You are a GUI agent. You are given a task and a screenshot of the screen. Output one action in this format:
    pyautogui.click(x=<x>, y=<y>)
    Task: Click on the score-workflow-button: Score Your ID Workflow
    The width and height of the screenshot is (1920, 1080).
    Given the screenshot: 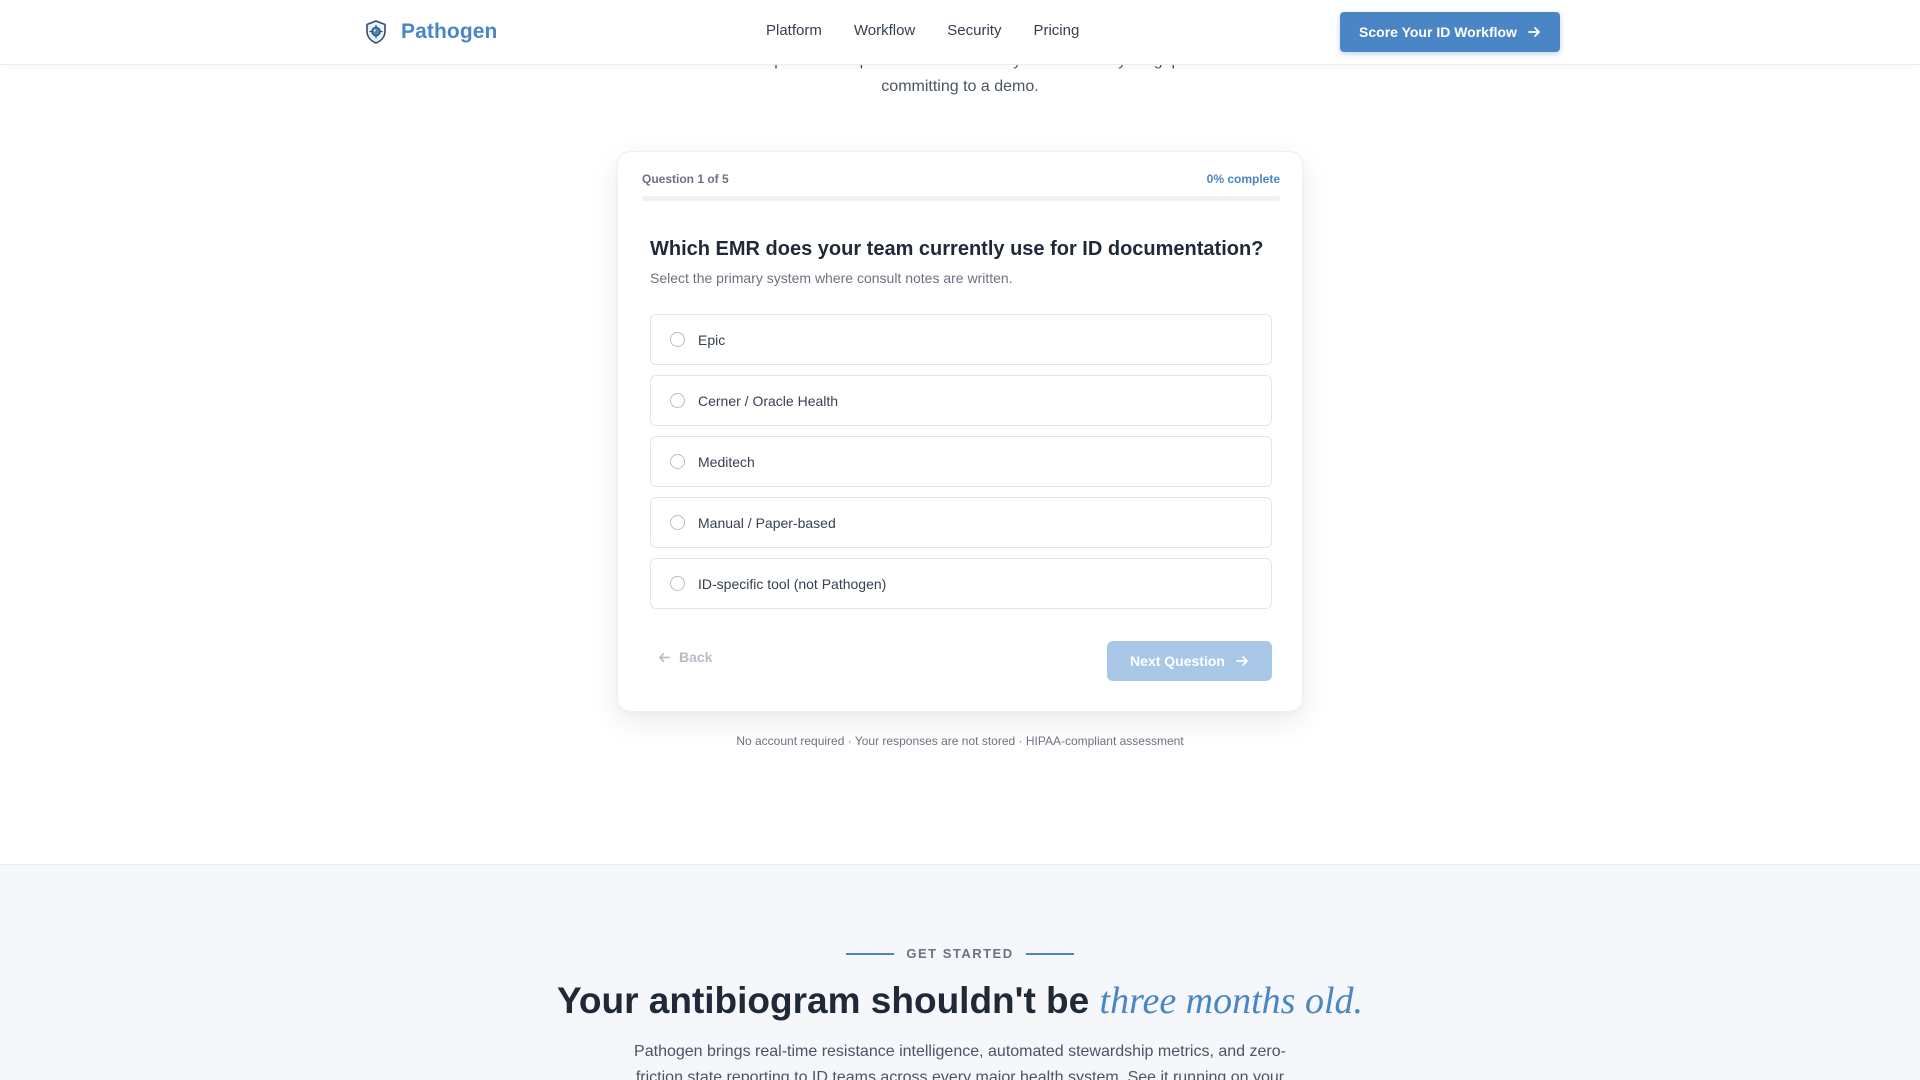 What is the action you would take?
    pyautogui.click(x=1450, y=32)
    